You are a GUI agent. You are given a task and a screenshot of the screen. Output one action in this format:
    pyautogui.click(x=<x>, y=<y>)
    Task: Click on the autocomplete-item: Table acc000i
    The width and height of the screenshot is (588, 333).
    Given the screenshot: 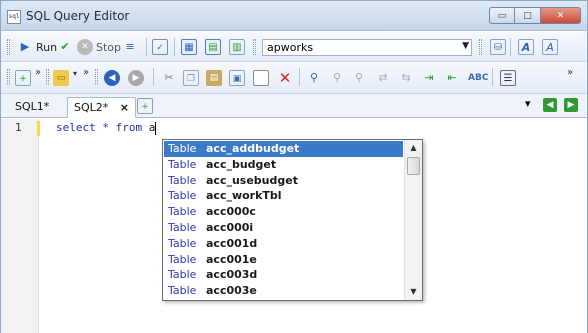 What is the action you would take?
    pyautogui.click(x=283, y=228)
    